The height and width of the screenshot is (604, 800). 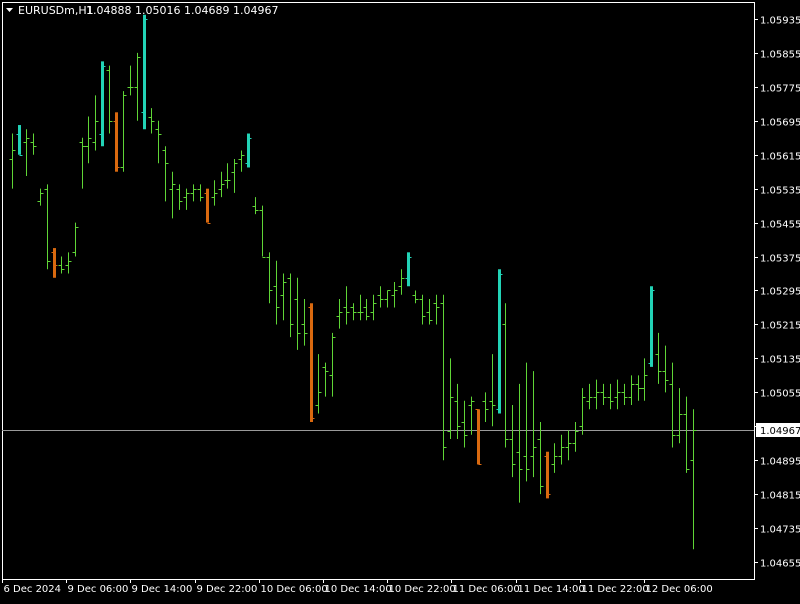 I want to click on price-tick-label: 1.04895, so click(x=780, y=462).